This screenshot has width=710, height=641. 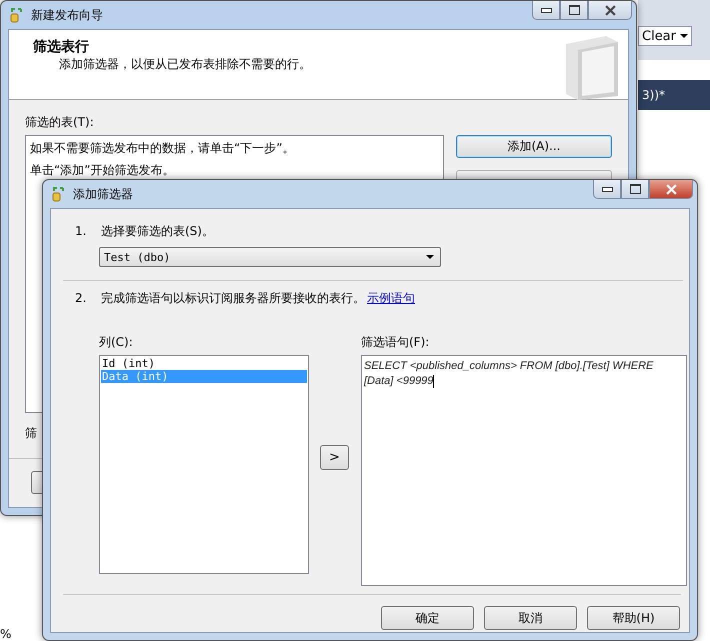 I want to click on dialog-button: 帮助(H), so click(x=633, y=618).